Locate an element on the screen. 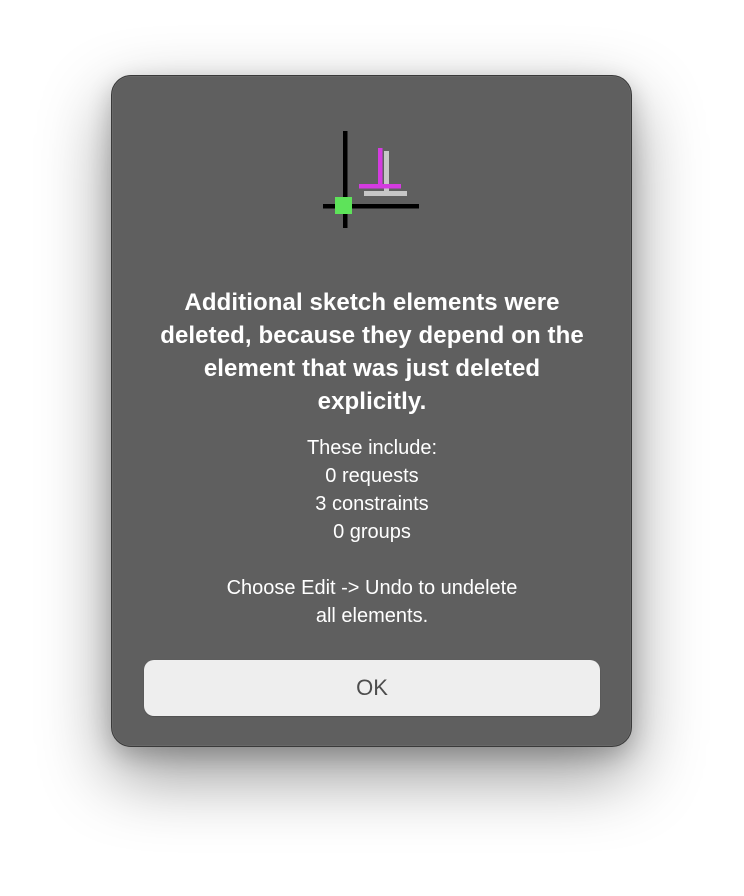 The width and height of the screenshot is (744, 896). ok-button: OK is located at coordinates (372, 688).